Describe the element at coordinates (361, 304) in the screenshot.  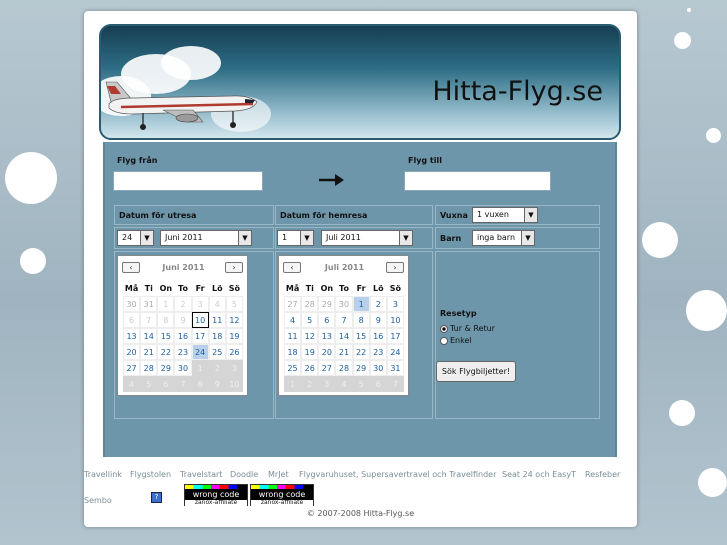
I see `calendar-day: 1` at that location.